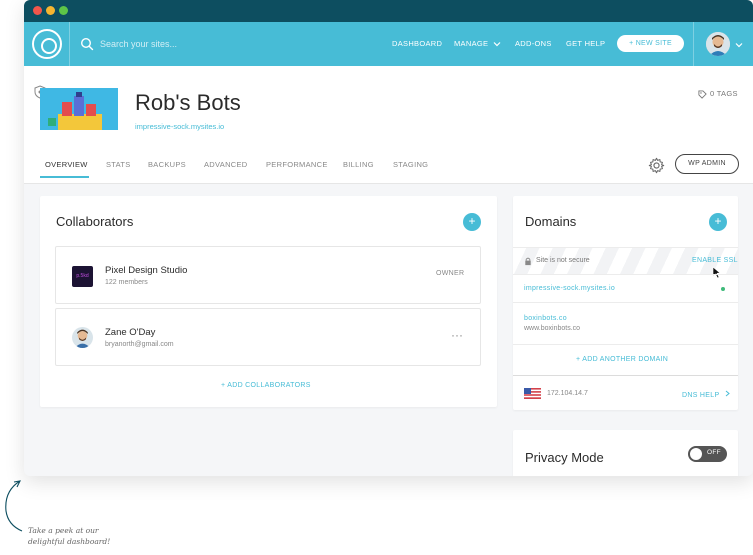  I want to click on secondary-domain-link: boxinbots.co, so click(545, 318).